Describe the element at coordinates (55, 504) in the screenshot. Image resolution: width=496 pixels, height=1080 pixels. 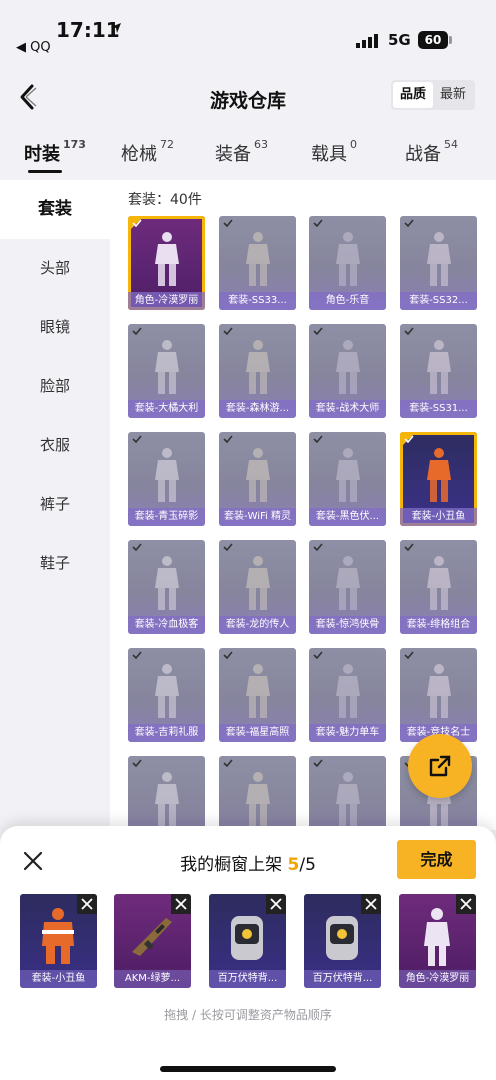
I see `sidebar-item-pants: 裤子` at that location.